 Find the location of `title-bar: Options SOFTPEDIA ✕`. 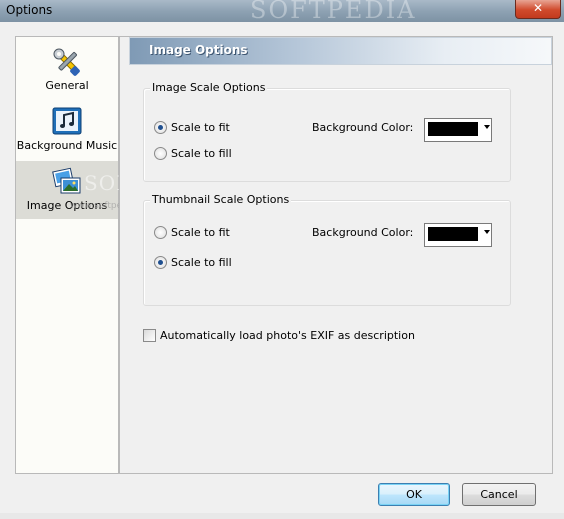

title-bar: Options SOFTPEDIA ✕ is located at coordinates (282, 12).